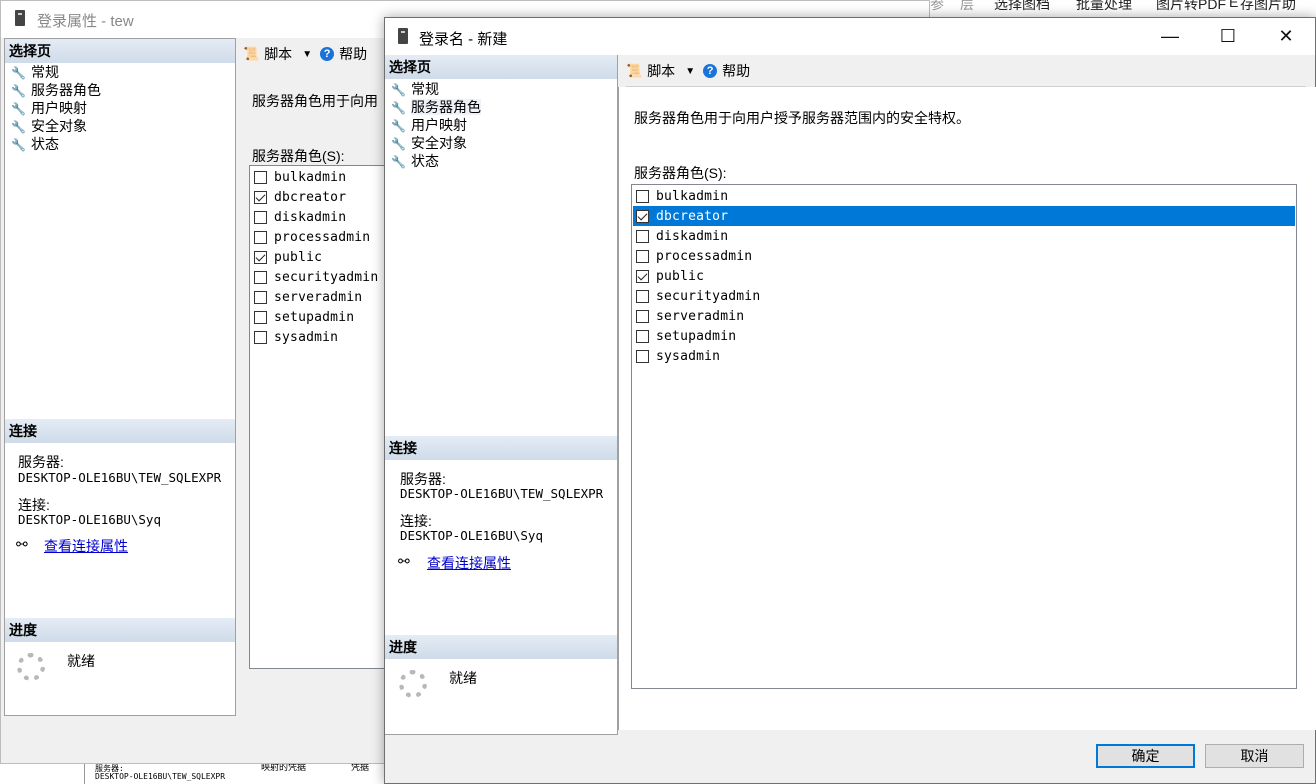 The image size is (1316, 784). I want to click on front-progress-header: 进度, so click(501, 647).